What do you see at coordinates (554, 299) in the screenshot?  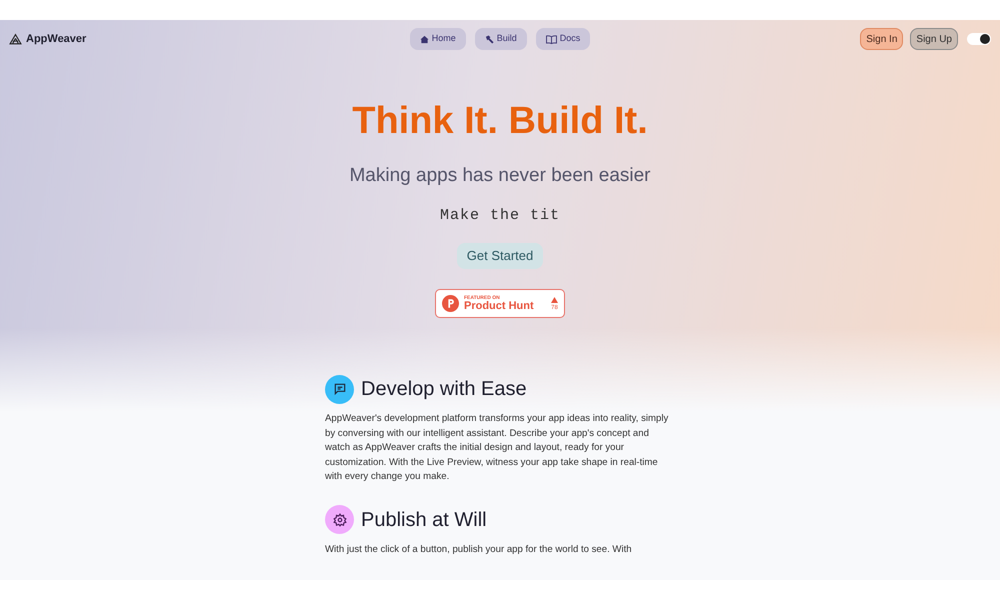 I see `upvote-icon` at bounding box center [554, 299].